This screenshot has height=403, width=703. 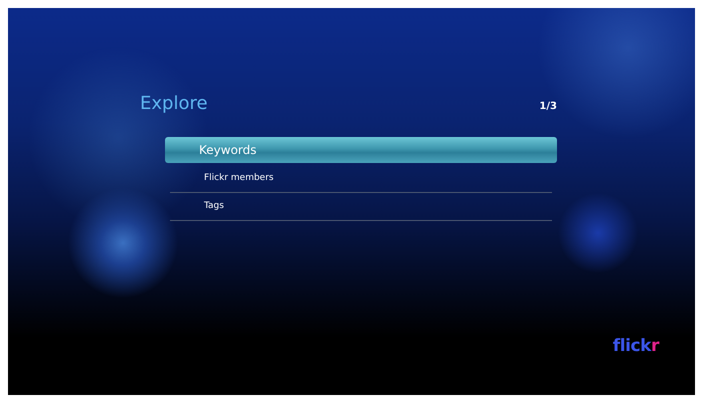 What do you see at coordinates (635, 346) in the screenshot?
I see `flickr-logo: flickr` at bounding box center [635, 346].